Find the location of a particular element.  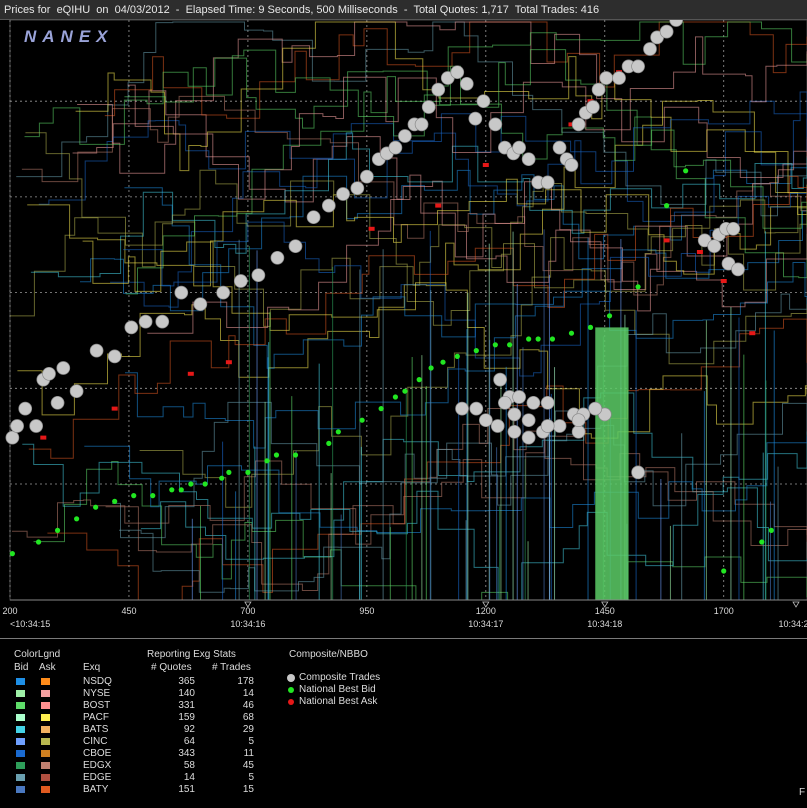

exchange-quotes-count: 365 is located at coordinates (175, 681).